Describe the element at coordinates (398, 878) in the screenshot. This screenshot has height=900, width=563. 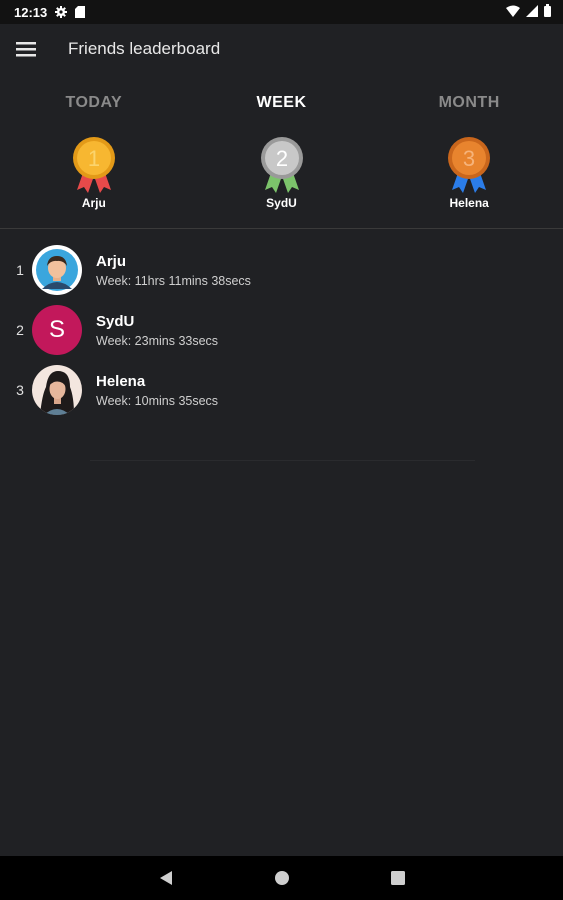
I see `recents-icon` at that location.